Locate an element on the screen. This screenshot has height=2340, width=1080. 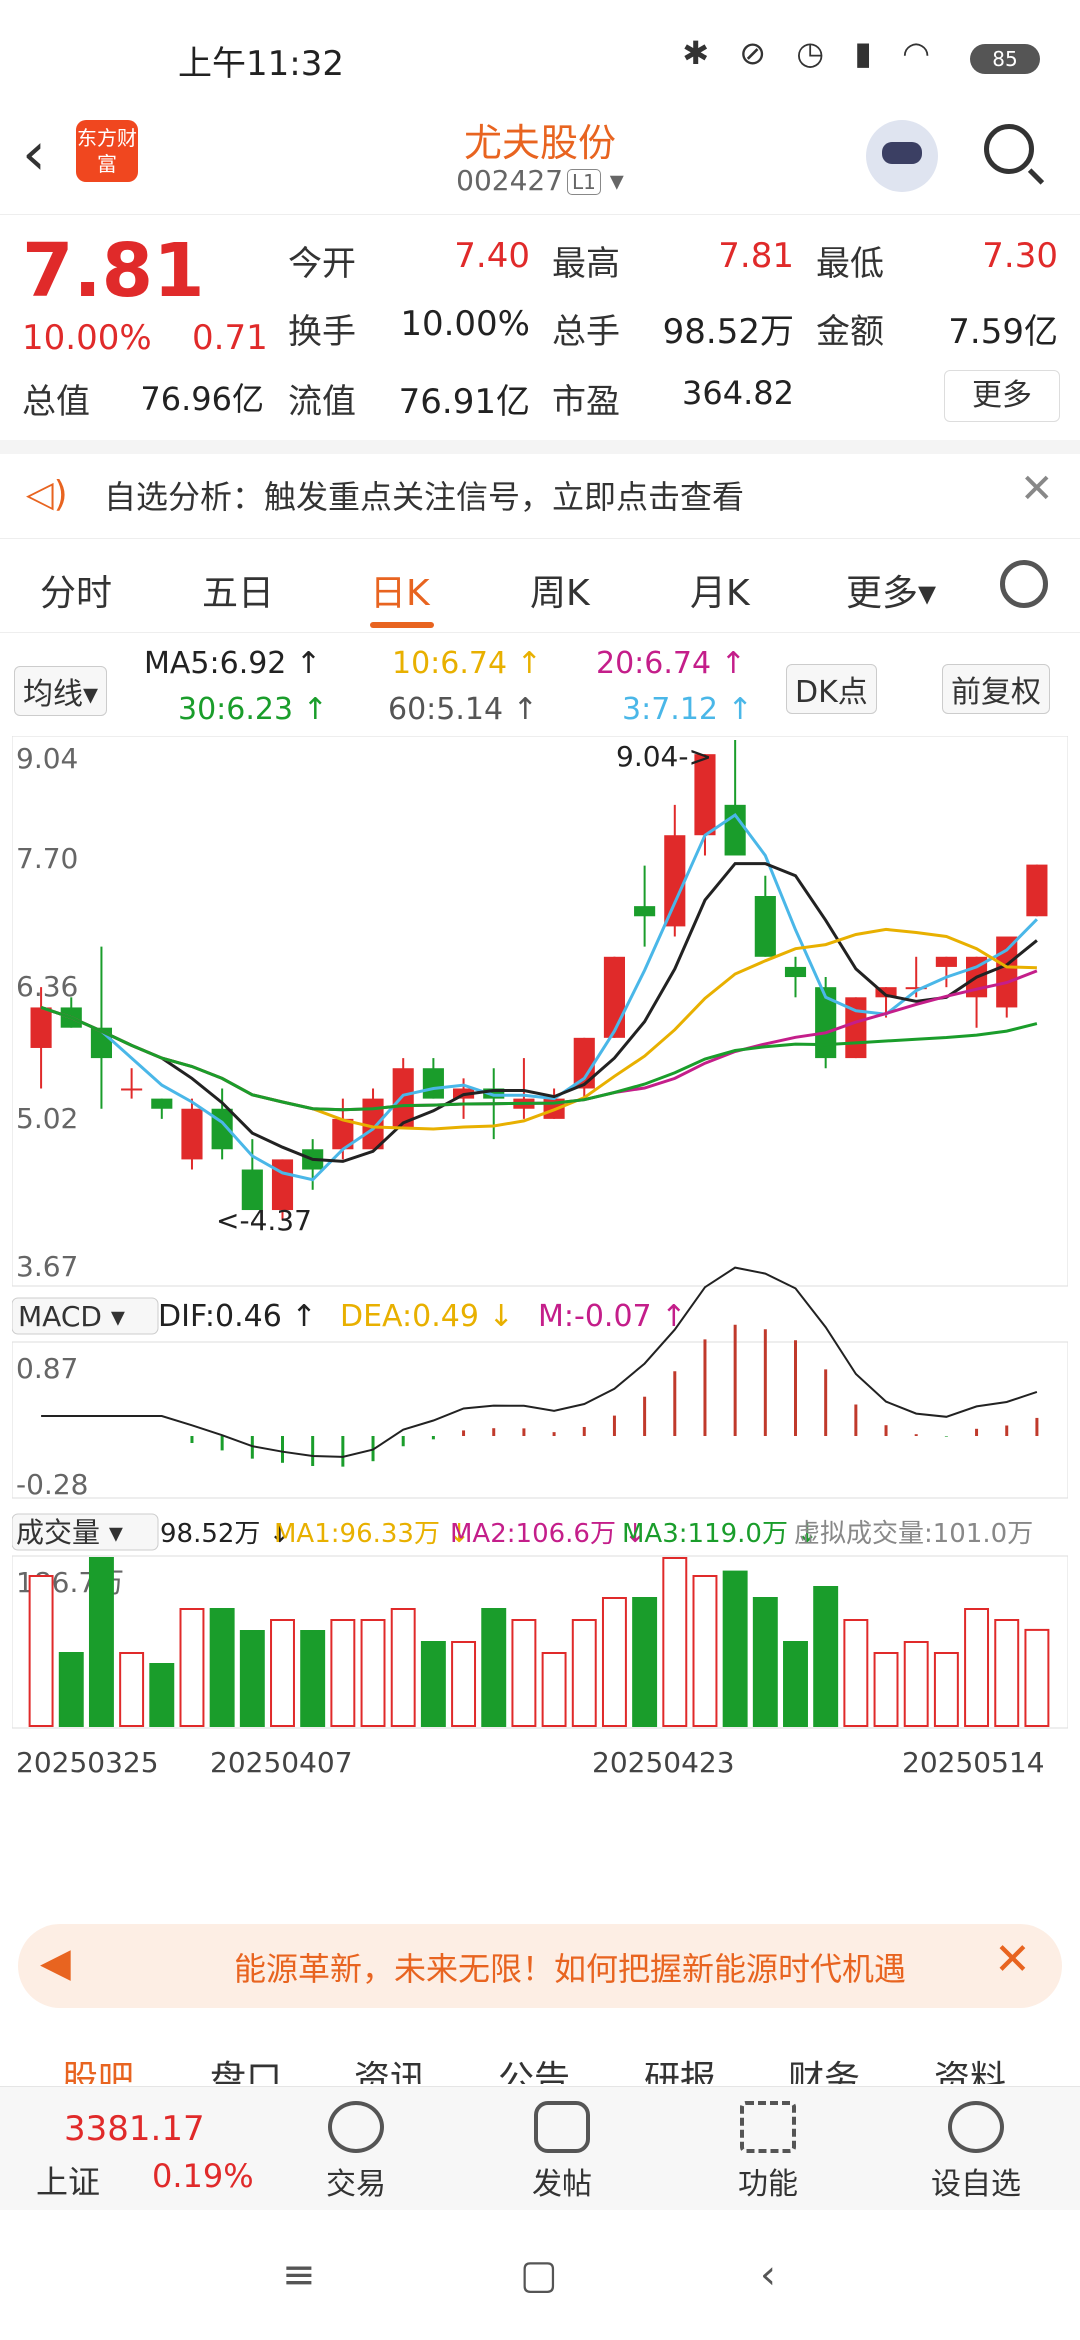
trade-icon is located at coordinates (356, 2127).